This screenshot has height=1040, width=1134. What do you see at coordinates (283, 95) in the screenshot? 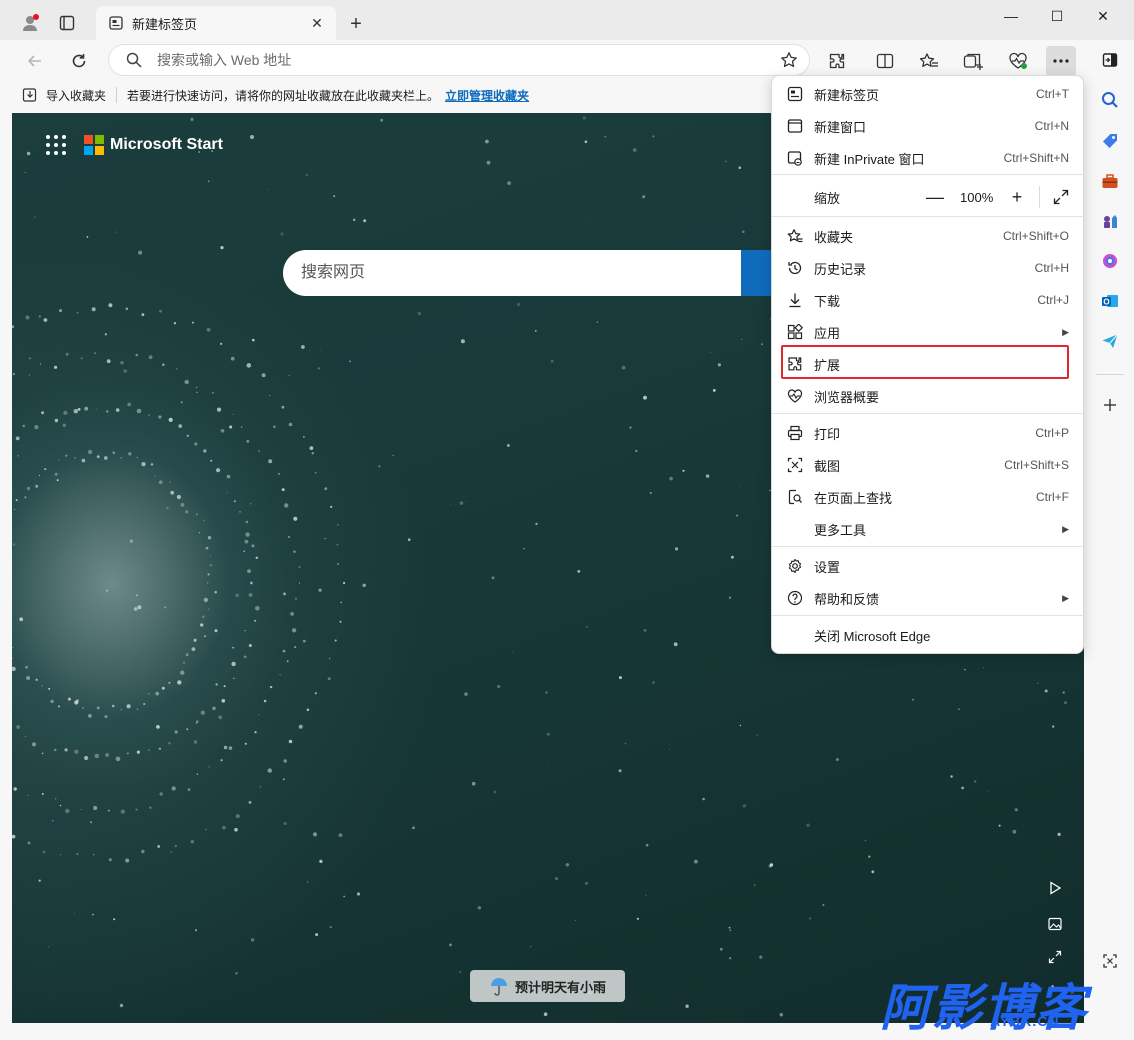
I see `favorites-bar-message: 若要进行快速访问，请将你的网址收藏放在此收藏夹栏上。` at bounding box center [283, 95].